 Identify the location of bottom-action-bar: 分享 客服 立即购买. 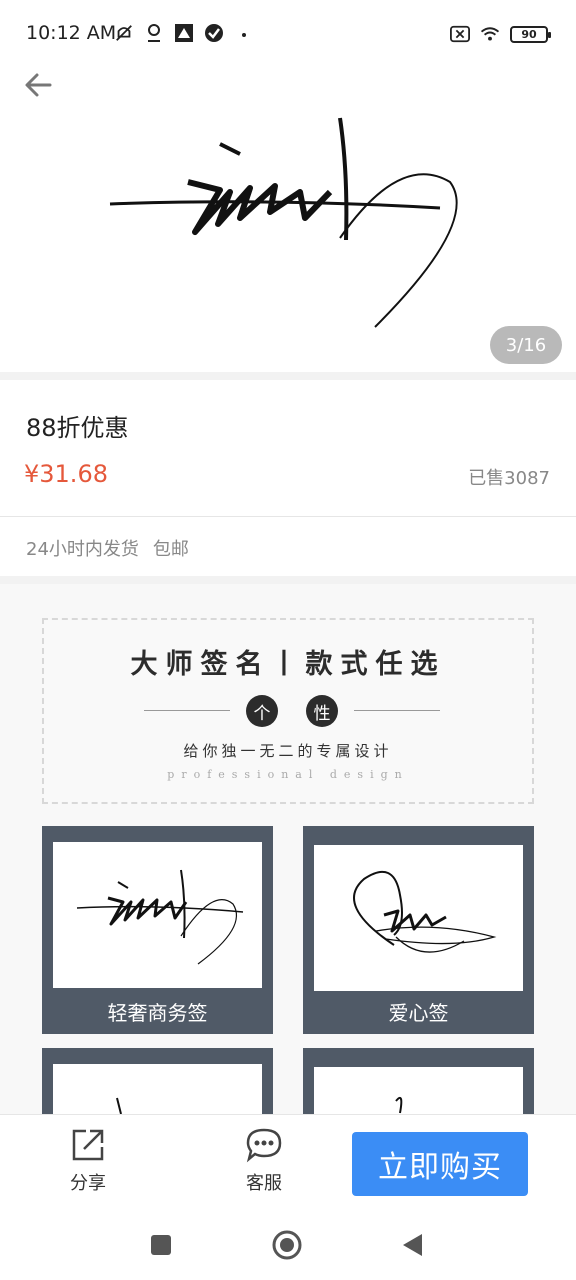
(288, 1163).